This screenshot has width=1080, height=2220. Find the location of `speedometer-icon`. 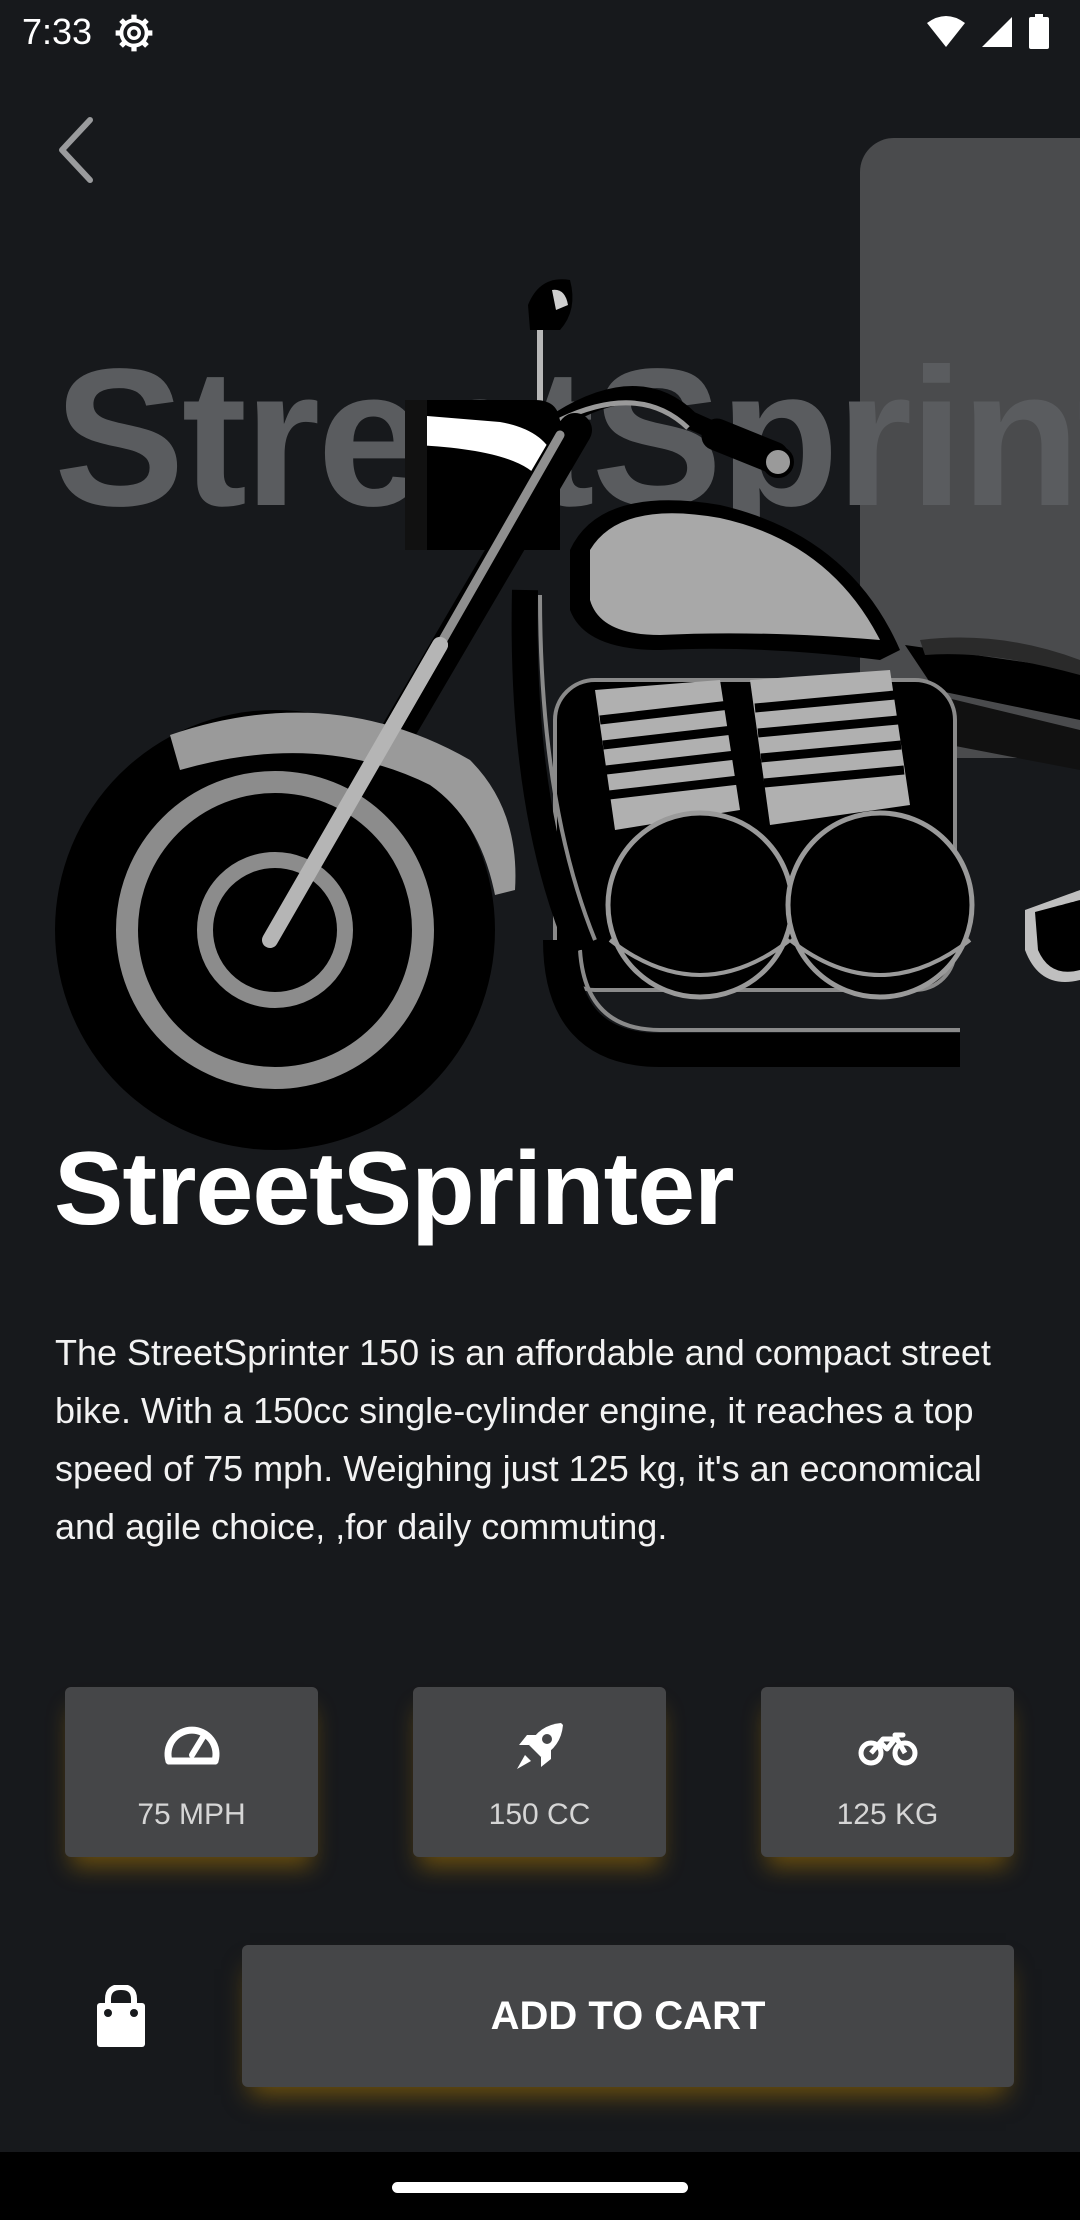

speedometer-icon is located at coordinates (191, 1745).